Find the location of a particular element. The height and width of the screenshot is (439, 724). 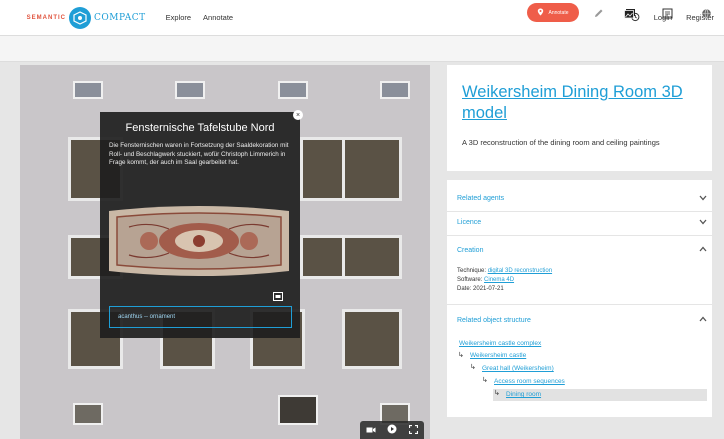

annotate-label: Annotate is located at coordinates (558, 12).